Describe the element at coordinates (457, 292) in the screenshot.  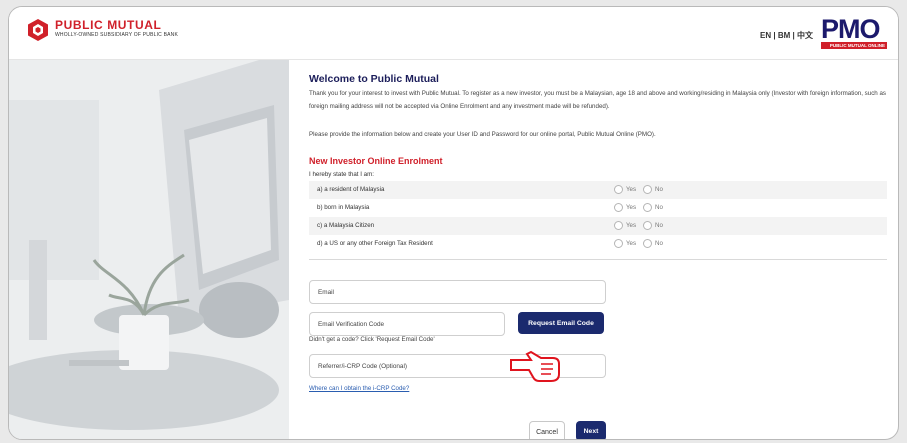
I see `email-input: Email` at that location.